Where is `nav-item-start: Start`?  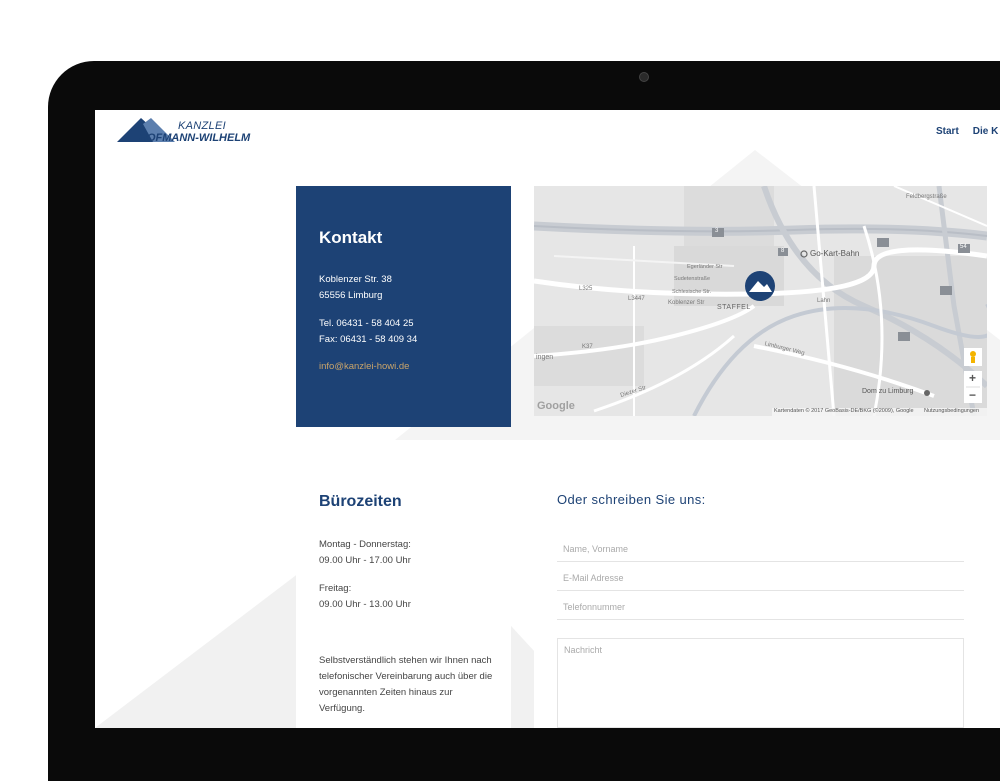
nav-item-start: Start is located at coordinates (947, 131).